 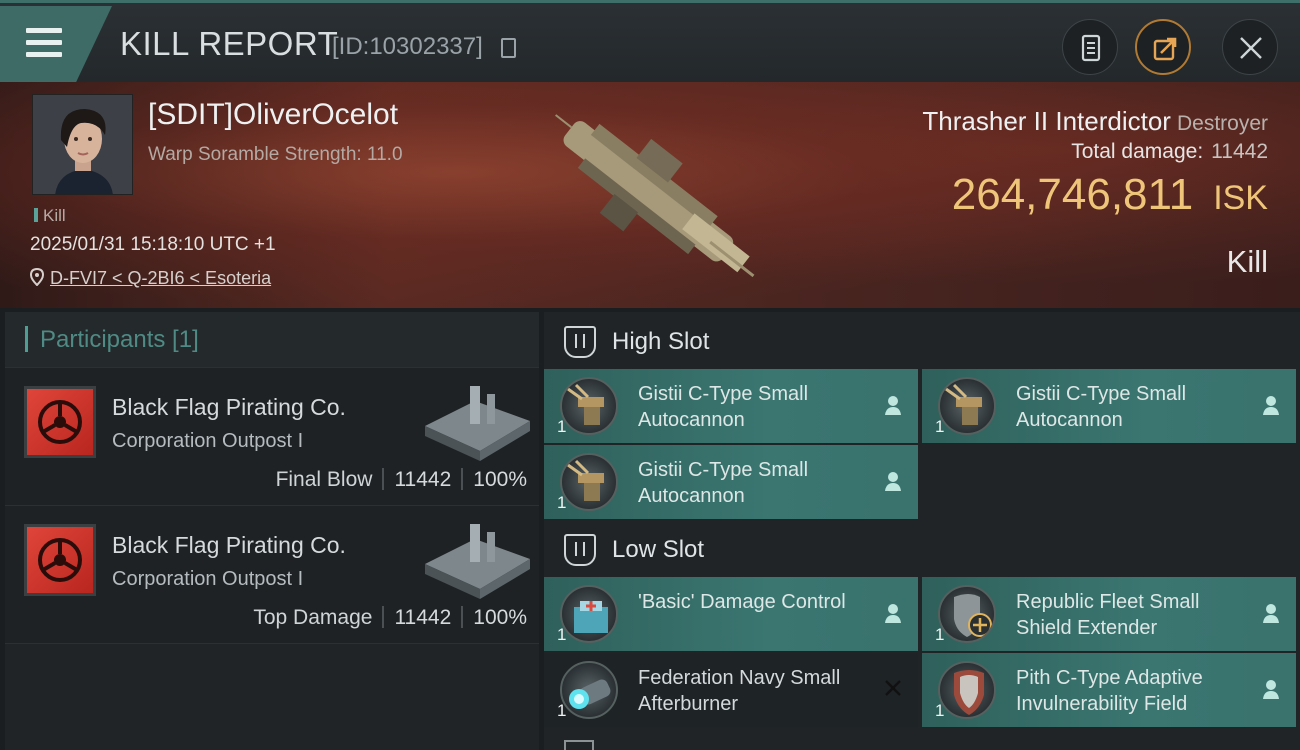 I want to click on module-item: 1 Federation Navy Small Afterburner, so click(x=731, y=690).